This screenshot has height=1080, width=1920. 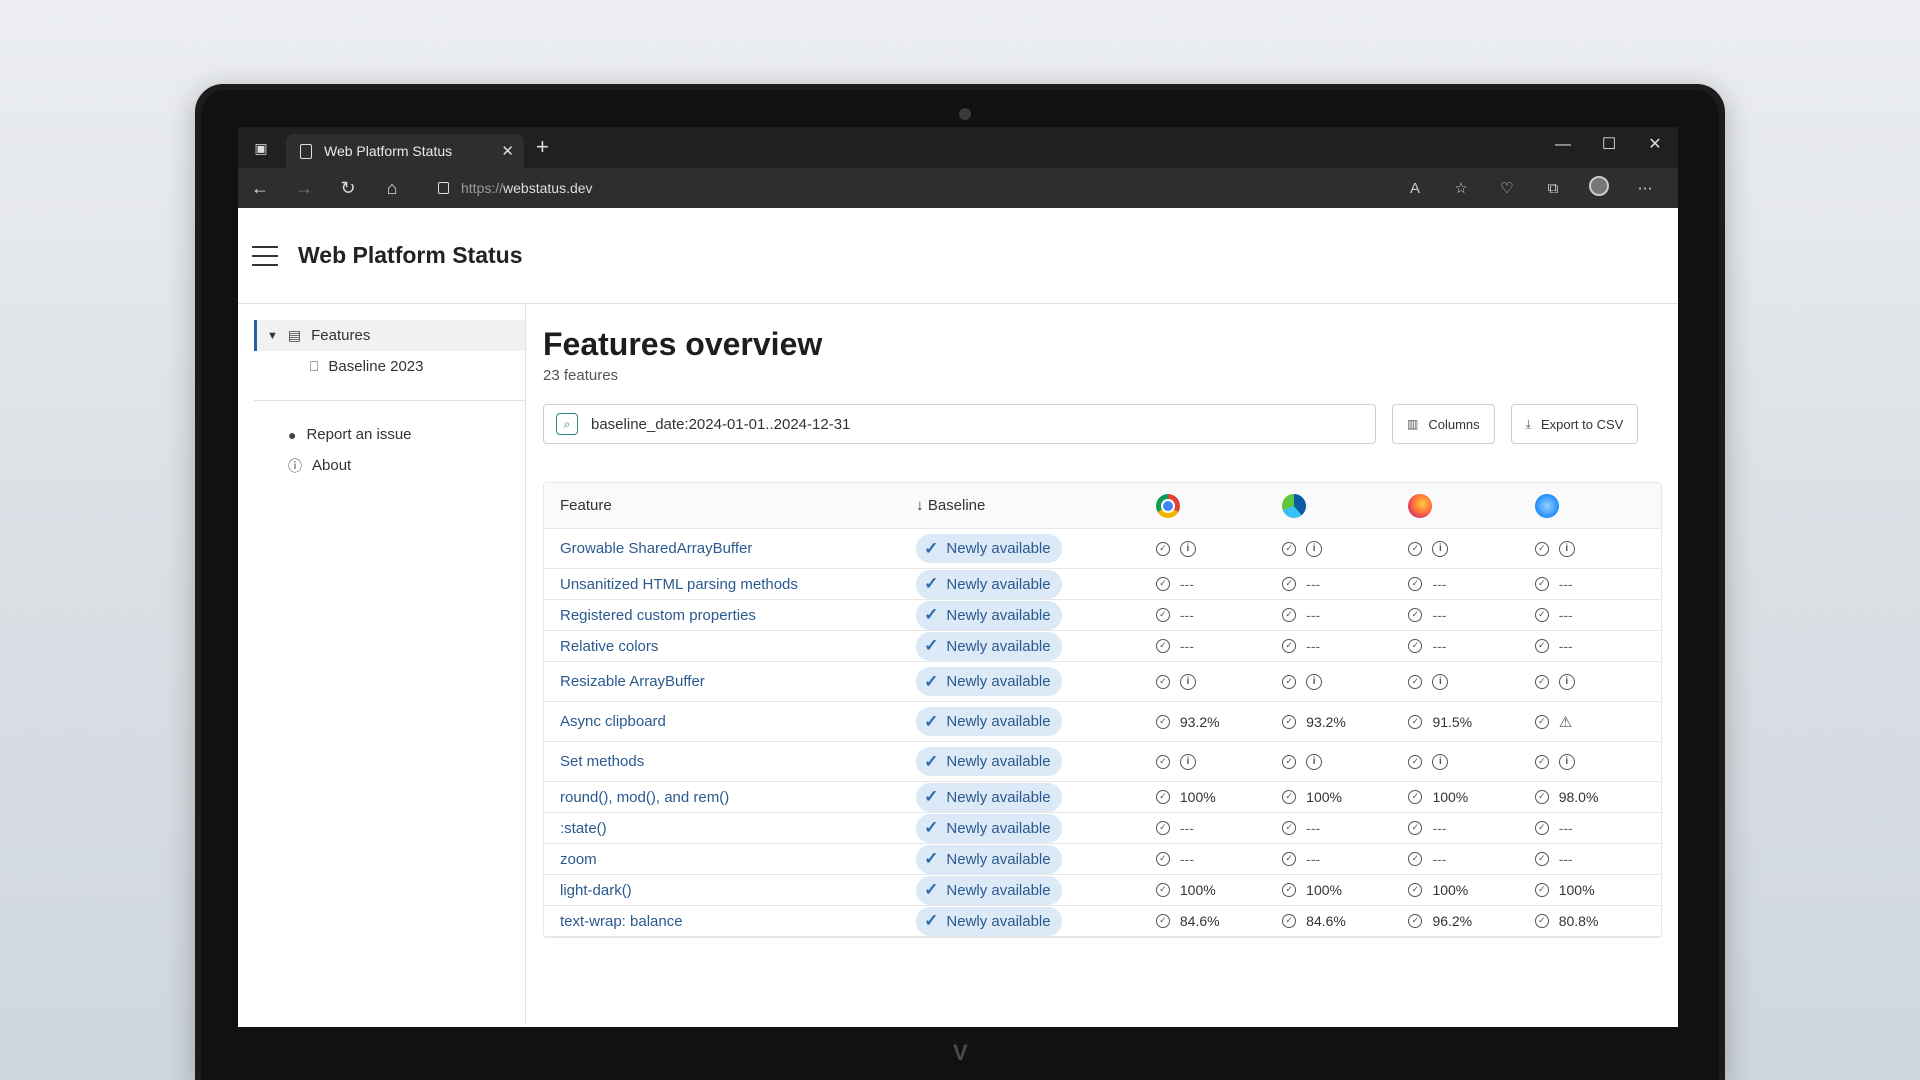 I want to click on warning-icon: ⚠, so click(x=1565, y=722).